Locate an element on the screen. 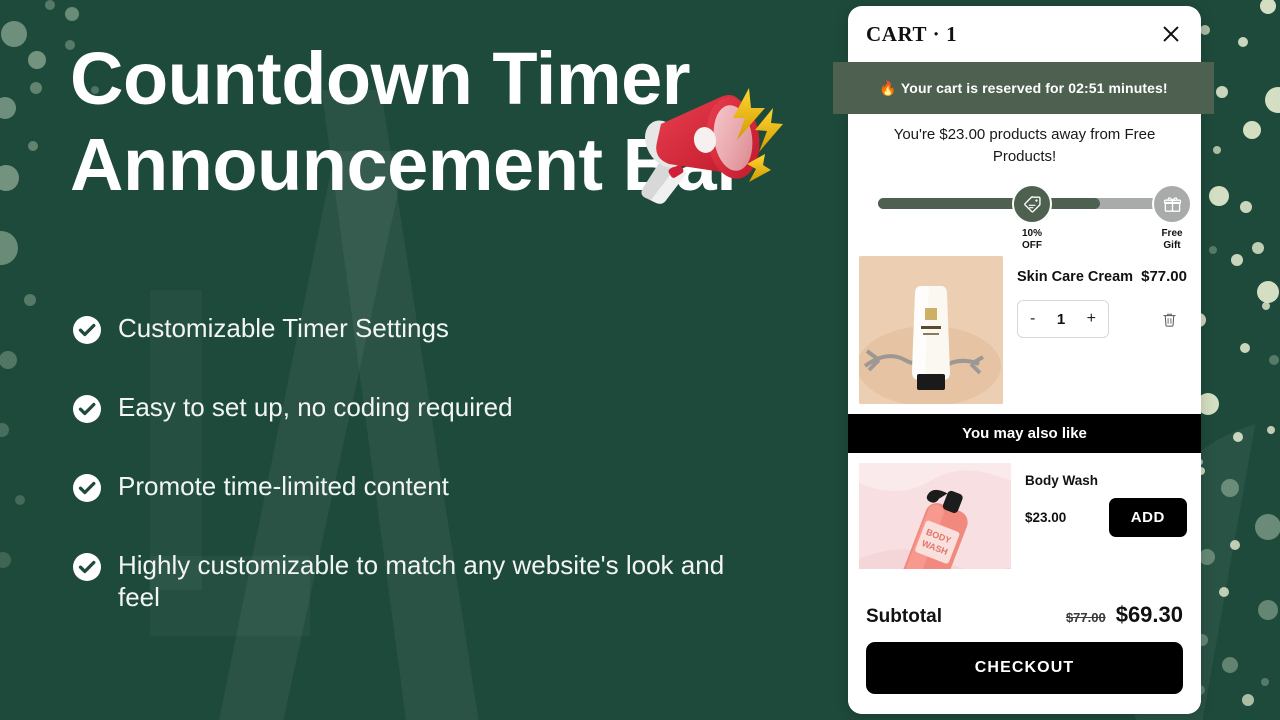 This screenshot has width=1280, height=720. recommendation-price: $23.00 is located at coordinates (1046, 517).